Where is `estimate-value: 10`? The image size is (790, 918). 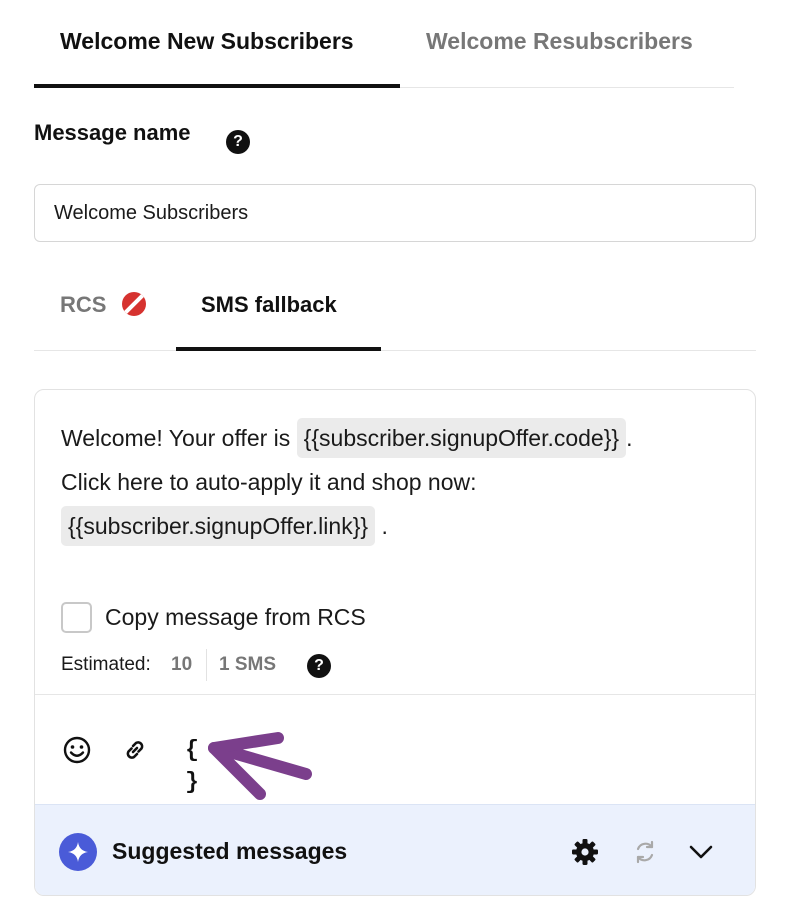 estimate-value: 10 is located at coordinates (182, 664).